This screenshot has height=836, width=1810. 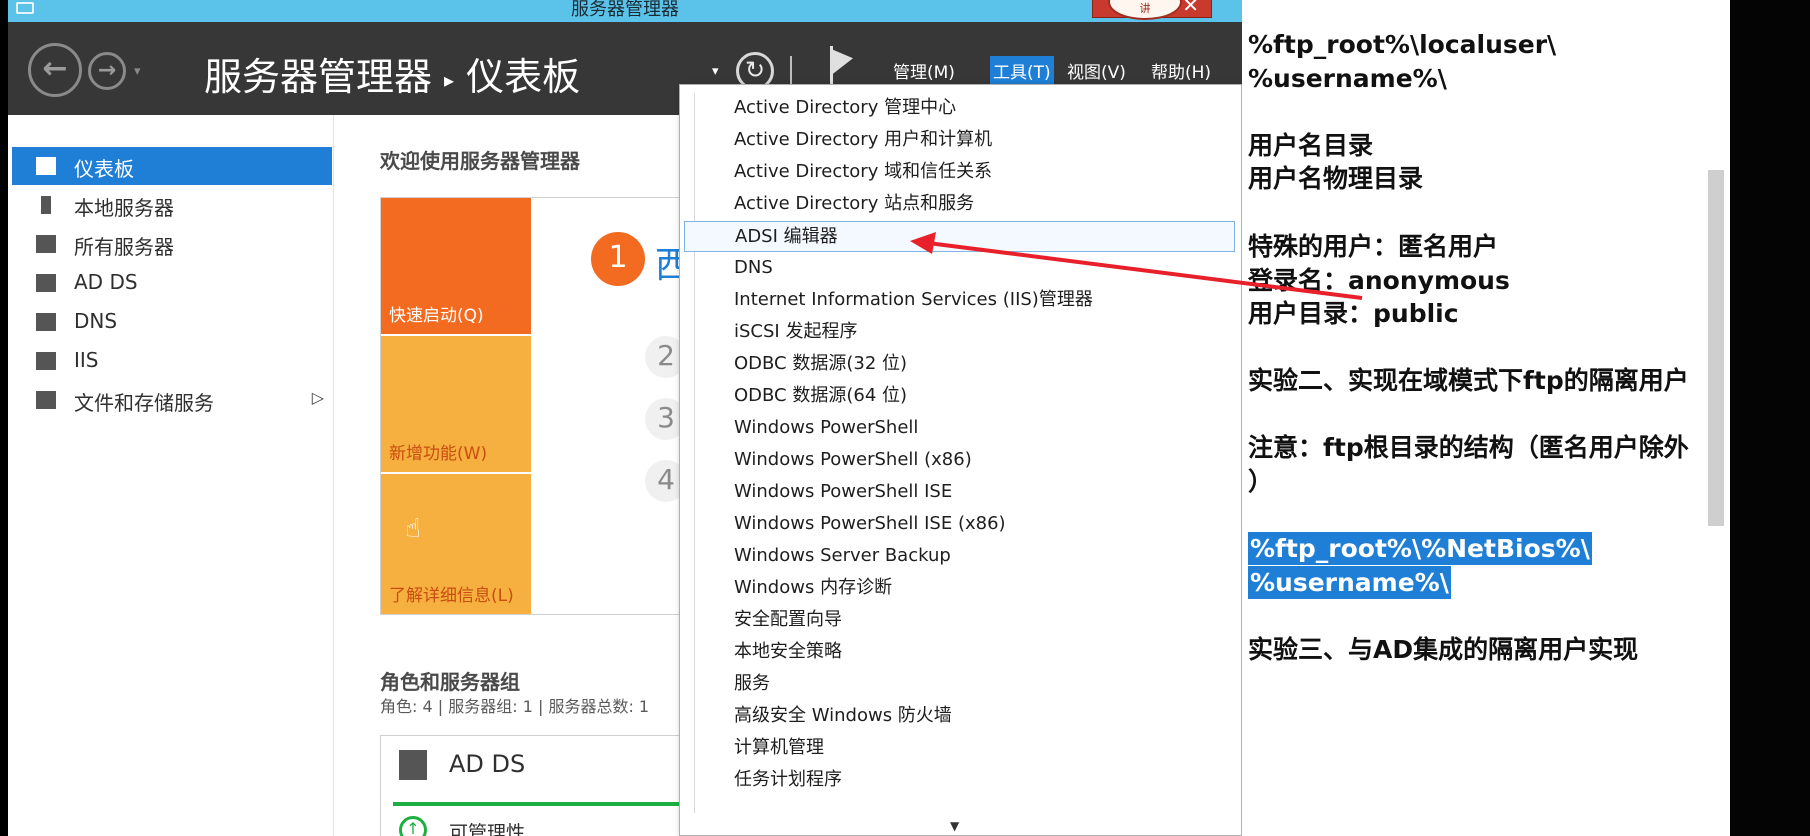 I want to click on tile-learn-more: ☝ 了解详细信息(L), so click(x=456, y=544).